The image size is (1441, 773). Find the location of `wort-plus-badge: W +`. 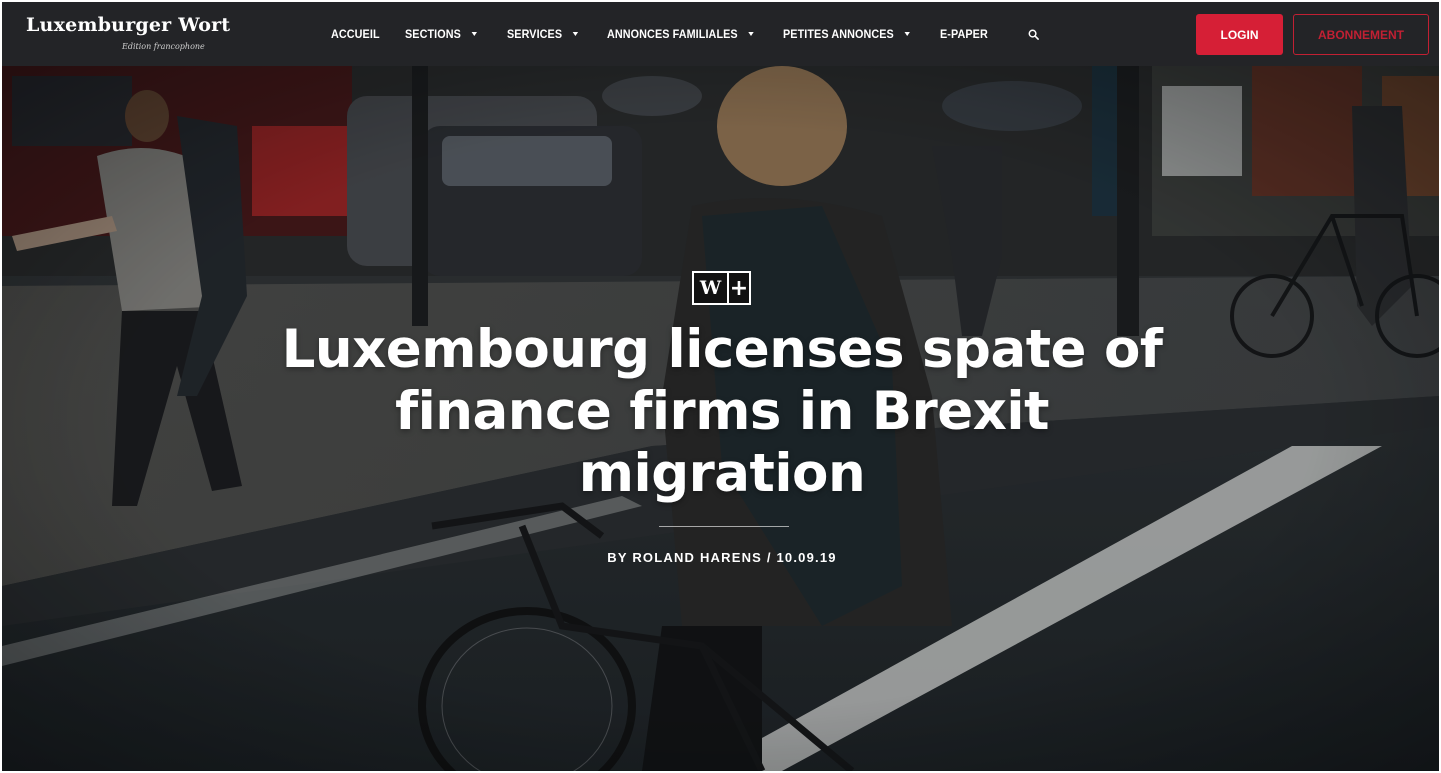

wort-plus-badge: W + is located at coordinates (721, 288).